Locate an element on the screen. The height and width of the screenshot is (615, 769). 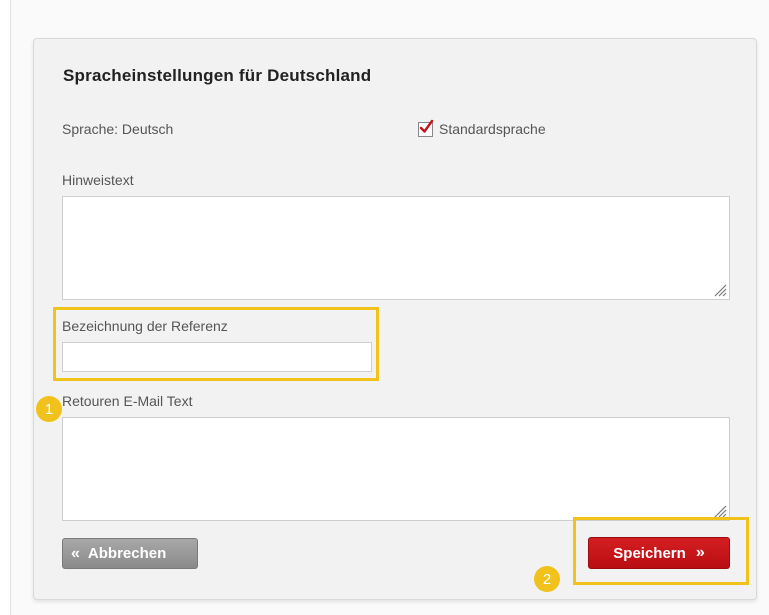
returns-email-text-area is located at coordinates (396, 469).